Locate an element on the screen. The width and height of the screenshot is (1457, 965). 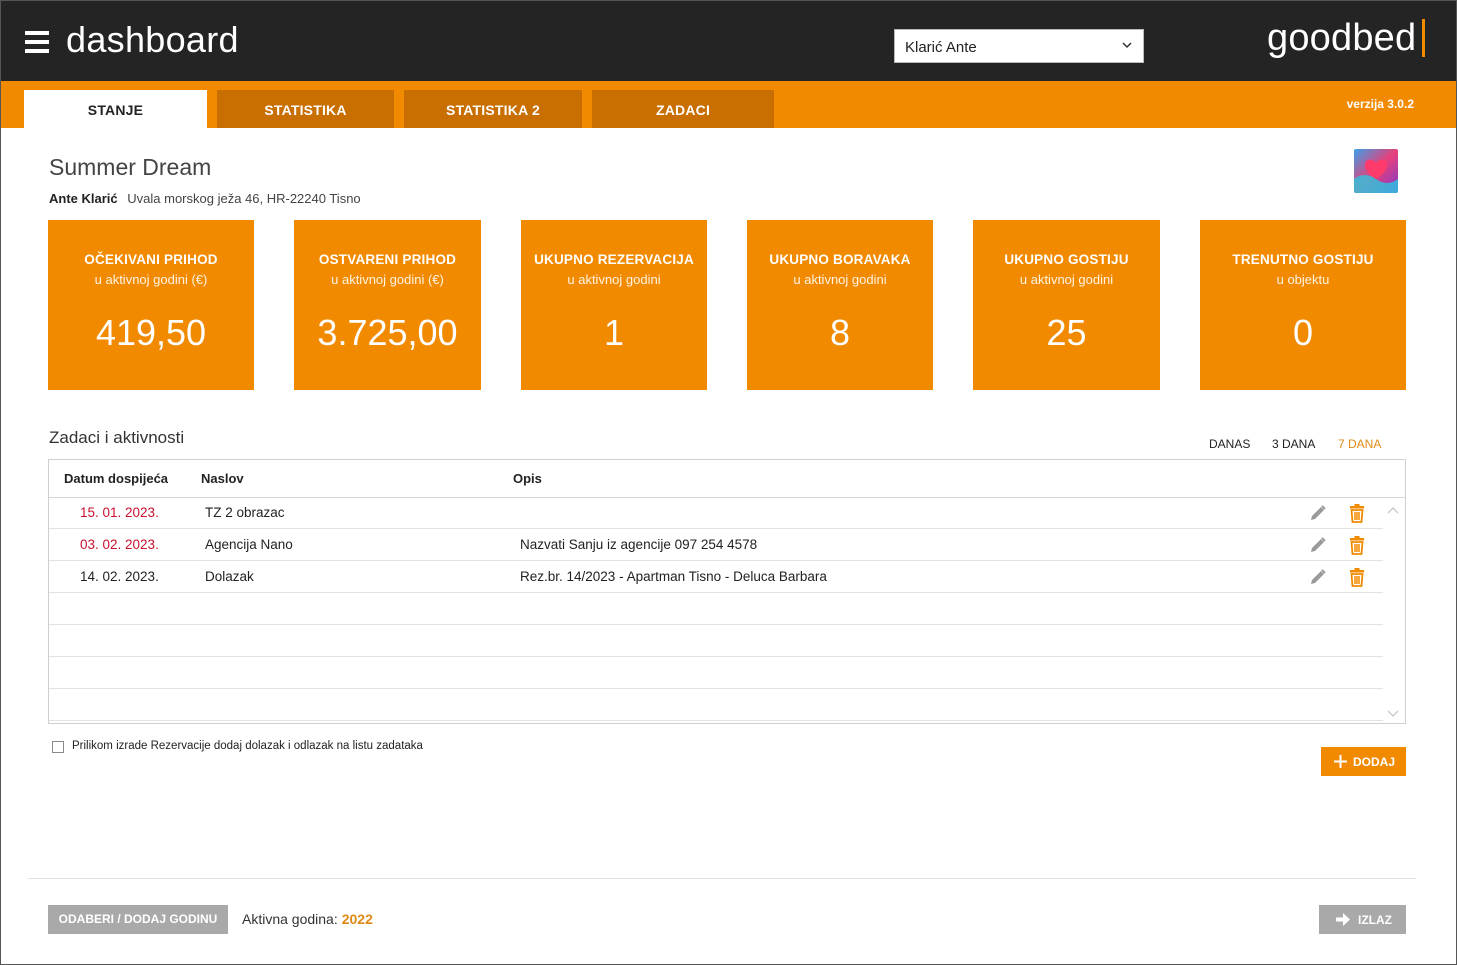
tab-statistika: STATISTIKA is located at coordinates (305, 109).